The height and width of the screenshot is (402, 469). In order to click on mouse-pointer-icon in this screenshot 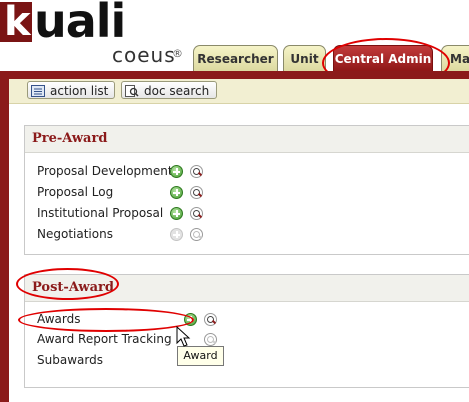, I will do `click(183, 336)`.